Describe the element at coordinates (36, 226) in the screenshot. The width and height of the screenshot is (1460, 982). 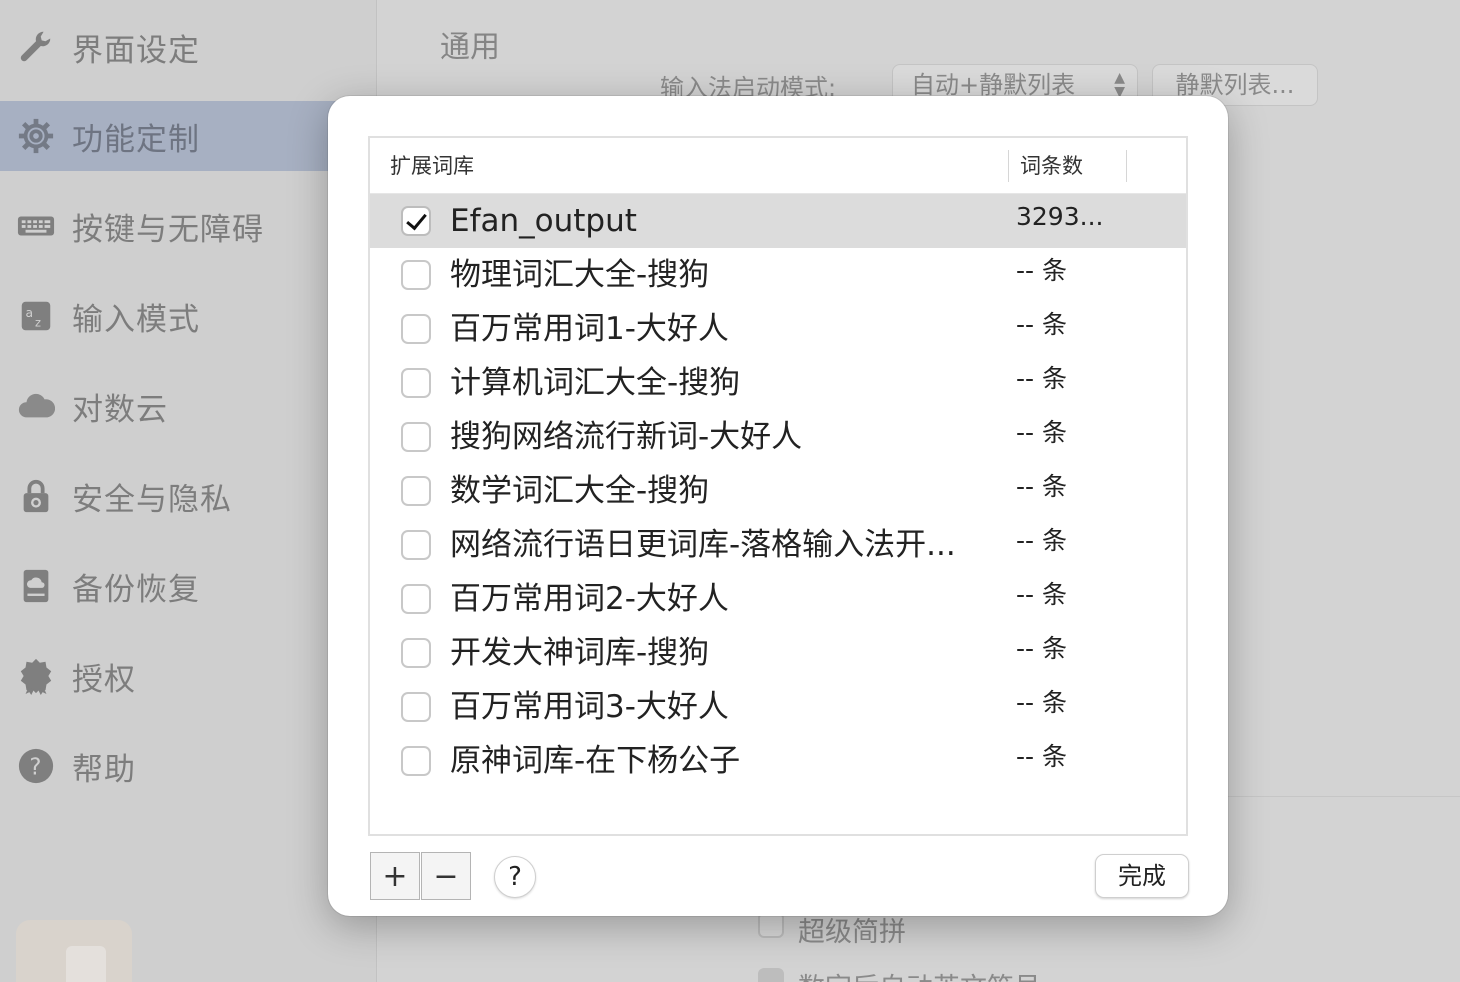
I see `keyboard-icon` at that location.